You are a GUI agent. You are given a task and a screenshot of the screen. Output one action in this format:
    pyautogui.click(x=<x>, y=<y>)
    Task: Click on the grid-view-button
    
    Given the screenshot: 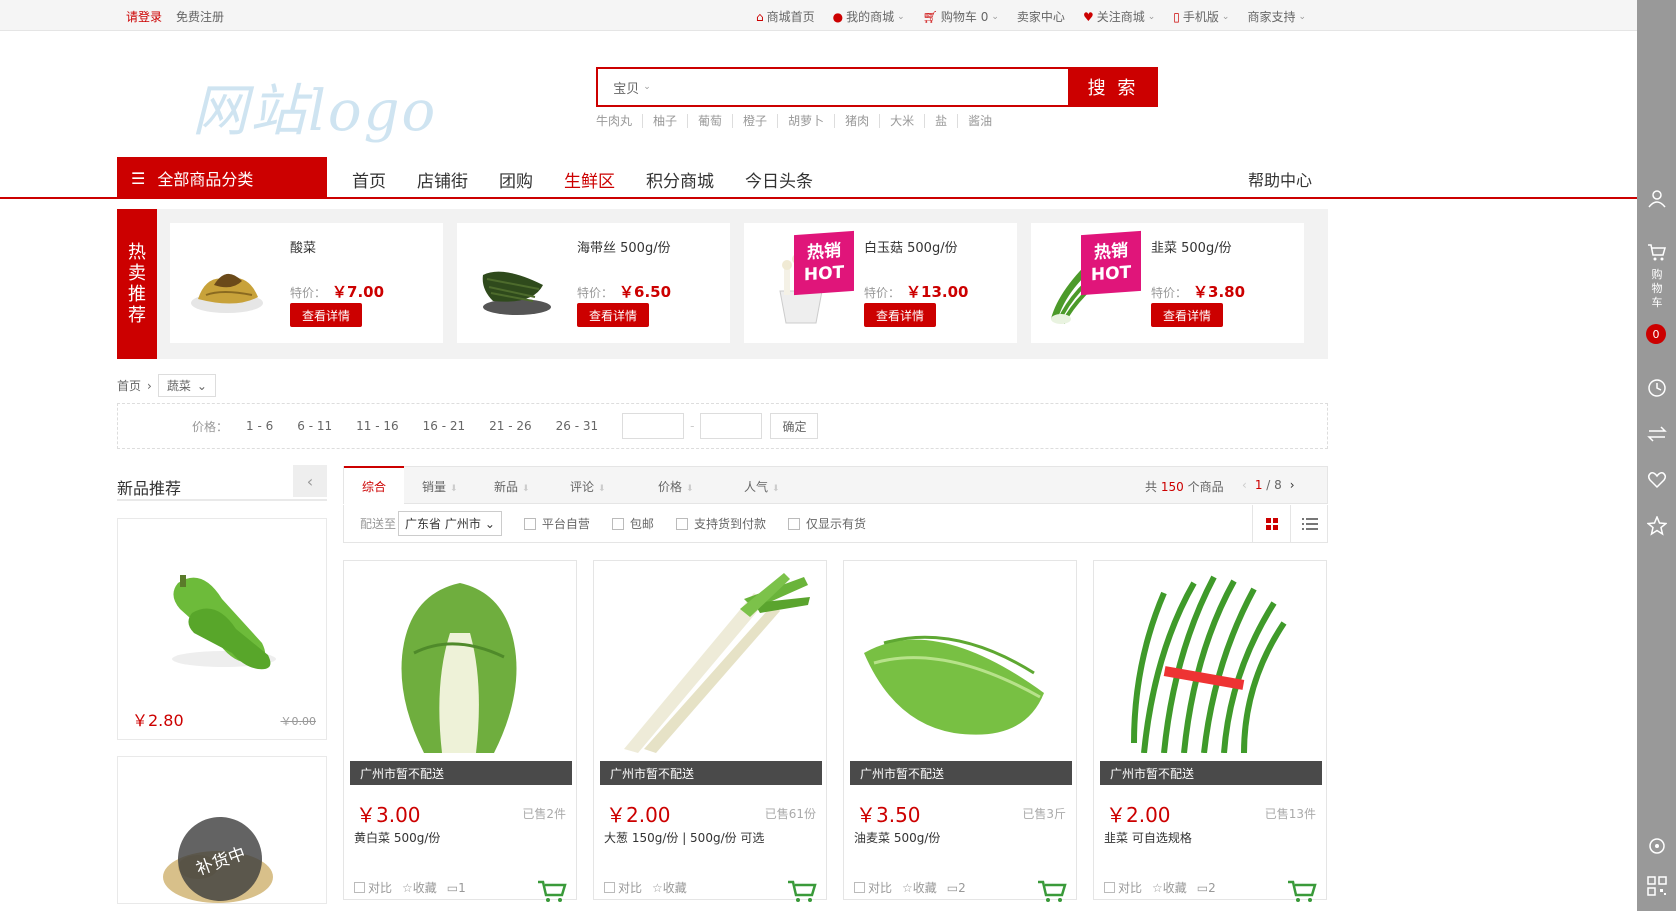 What is the action you would take?
    pyautogui.click(x=1271, y=523)
    